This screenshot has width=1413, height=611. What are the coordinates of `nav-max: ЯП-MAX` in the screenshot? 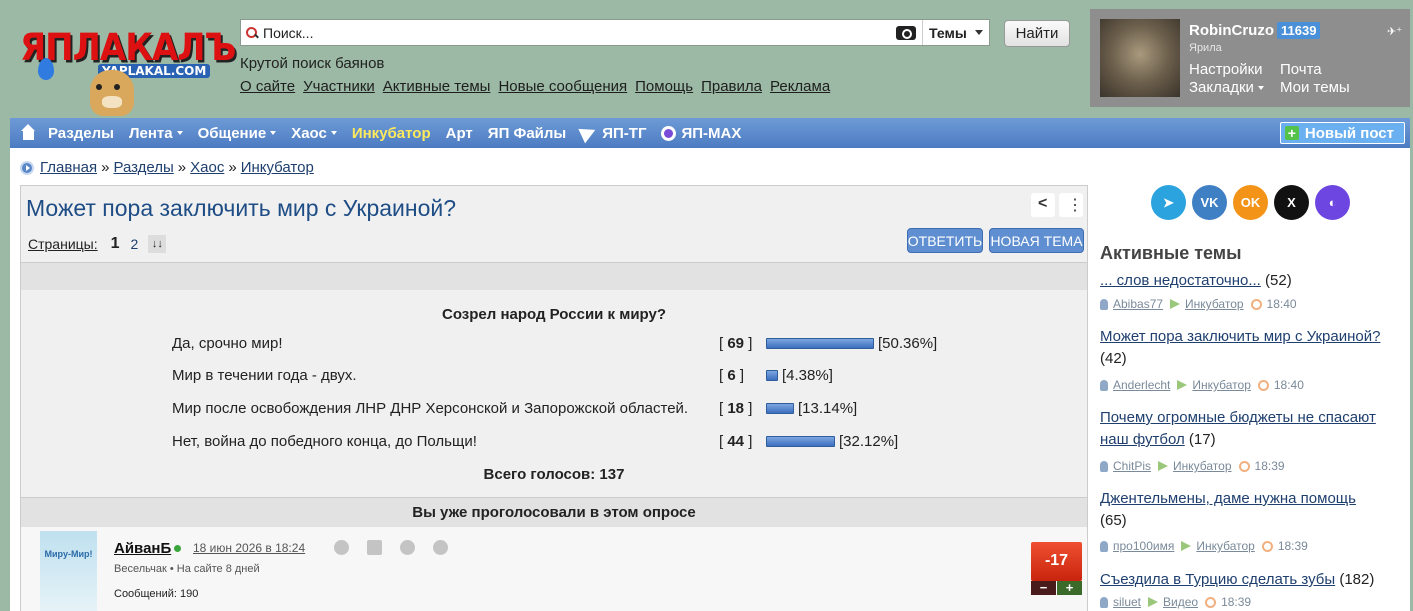 It's located at (701, 133).